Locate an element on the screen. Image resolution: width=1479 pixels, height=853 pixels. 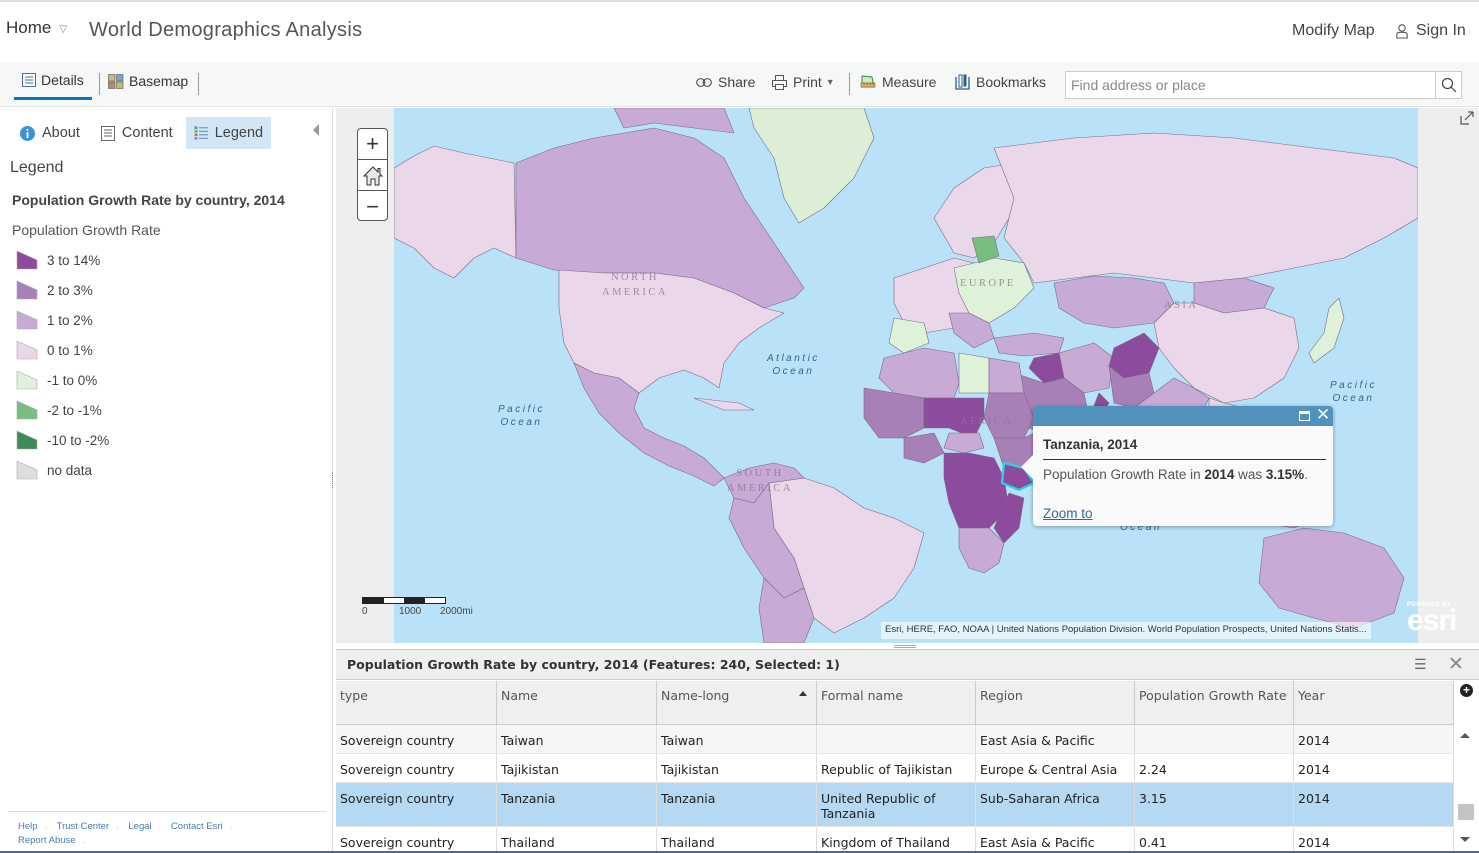
column-header-formal-name: Formal name is located at coordinates (896, 702).